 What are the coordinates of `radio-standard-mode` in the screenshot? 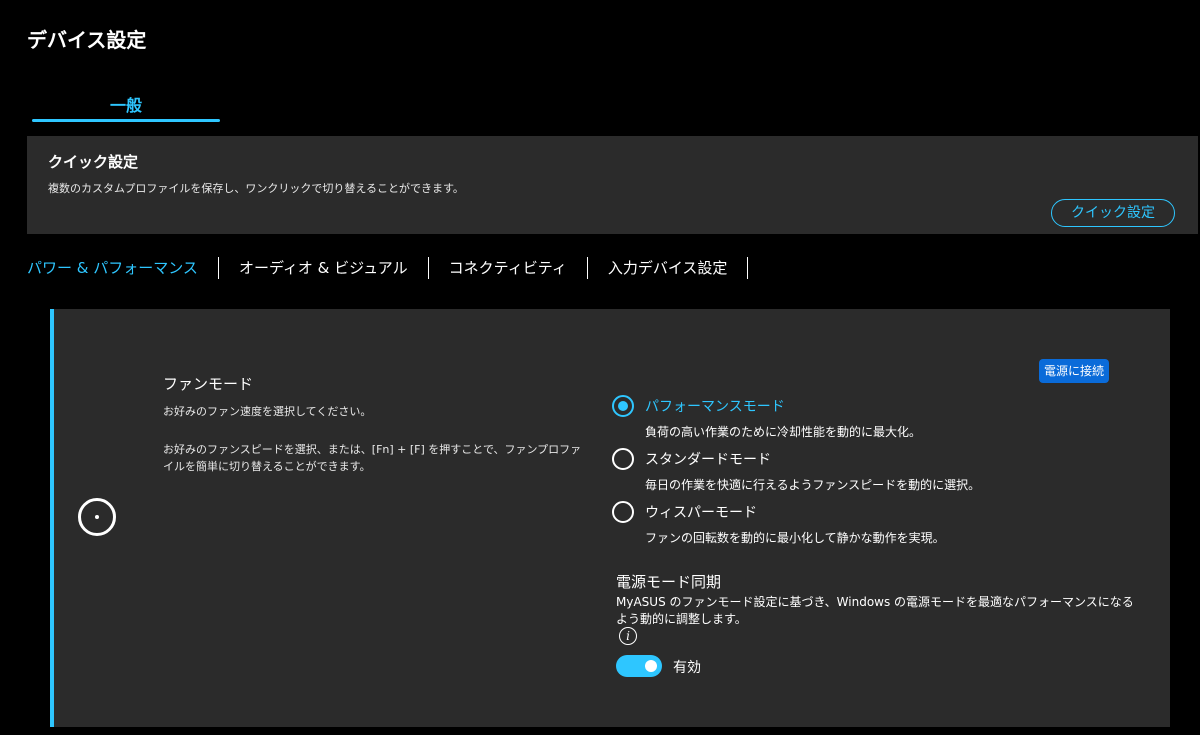 It's located at (623, 459).